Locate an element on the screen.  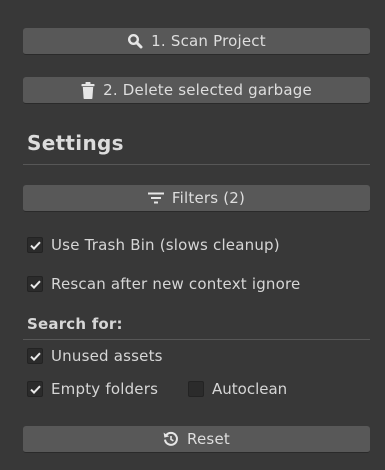
use-trash-bin-label: Use Trash Bin (slows cleanup) is located at coordinates (165, 245).